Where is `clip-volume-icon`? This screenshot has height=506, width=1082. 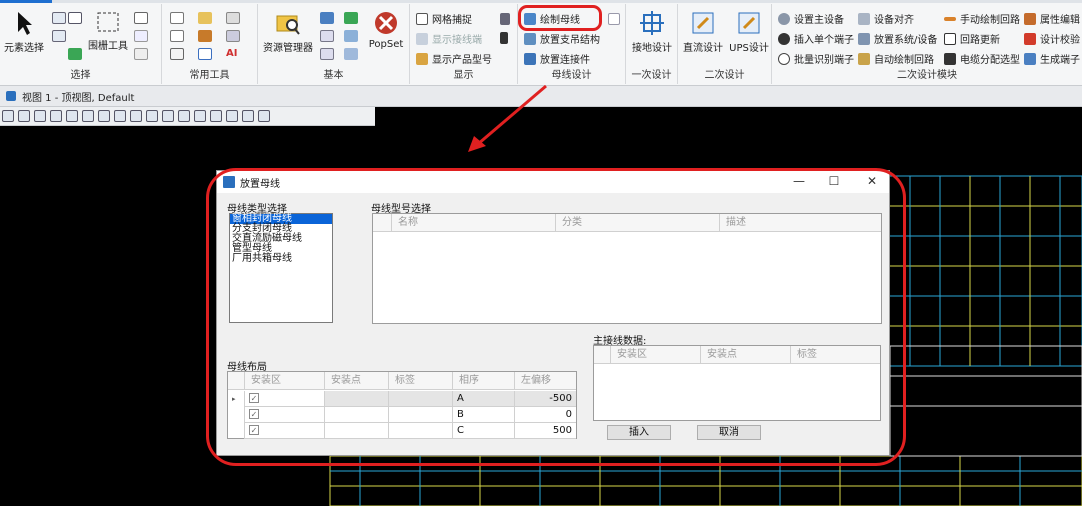
clip-volume-icon is located at coordinates (216, 116).